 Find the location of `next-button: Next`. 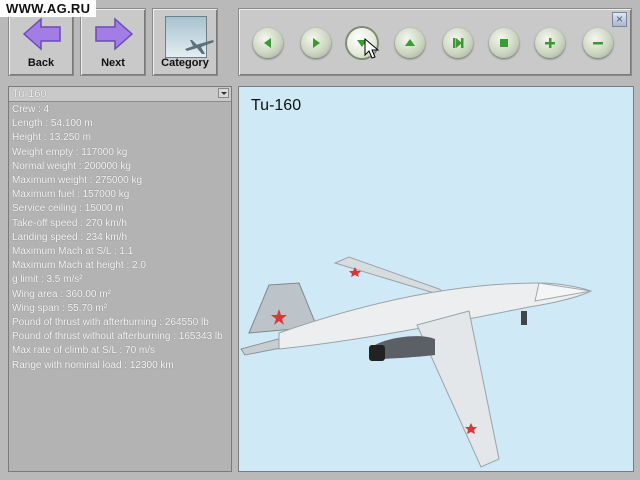

next-button: Next is located at coordinates (113, 42).